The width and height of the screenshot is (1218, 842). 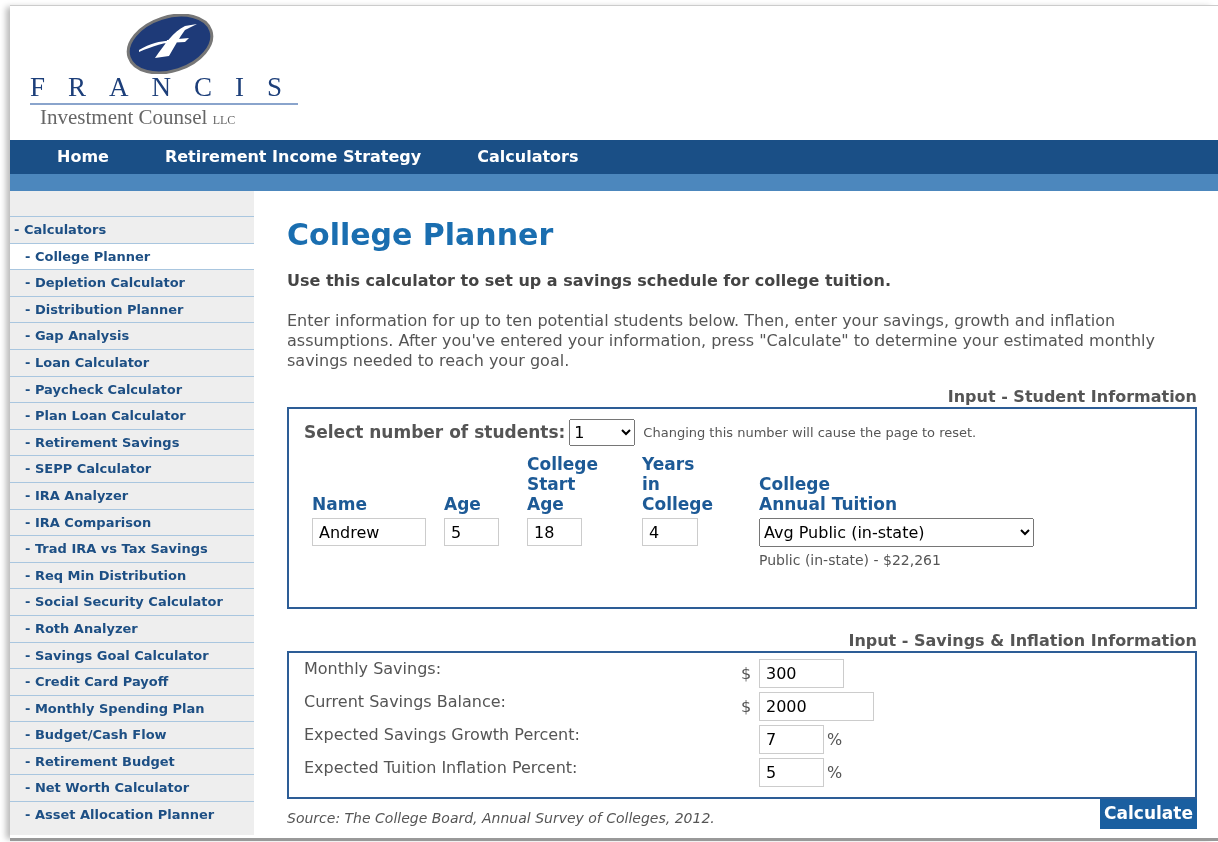 What do you see at coordinates (810, 432) in the screenshot?
I see `hint-text: Changing this number will cause the page to reset.` at bounding box center [810, 432].